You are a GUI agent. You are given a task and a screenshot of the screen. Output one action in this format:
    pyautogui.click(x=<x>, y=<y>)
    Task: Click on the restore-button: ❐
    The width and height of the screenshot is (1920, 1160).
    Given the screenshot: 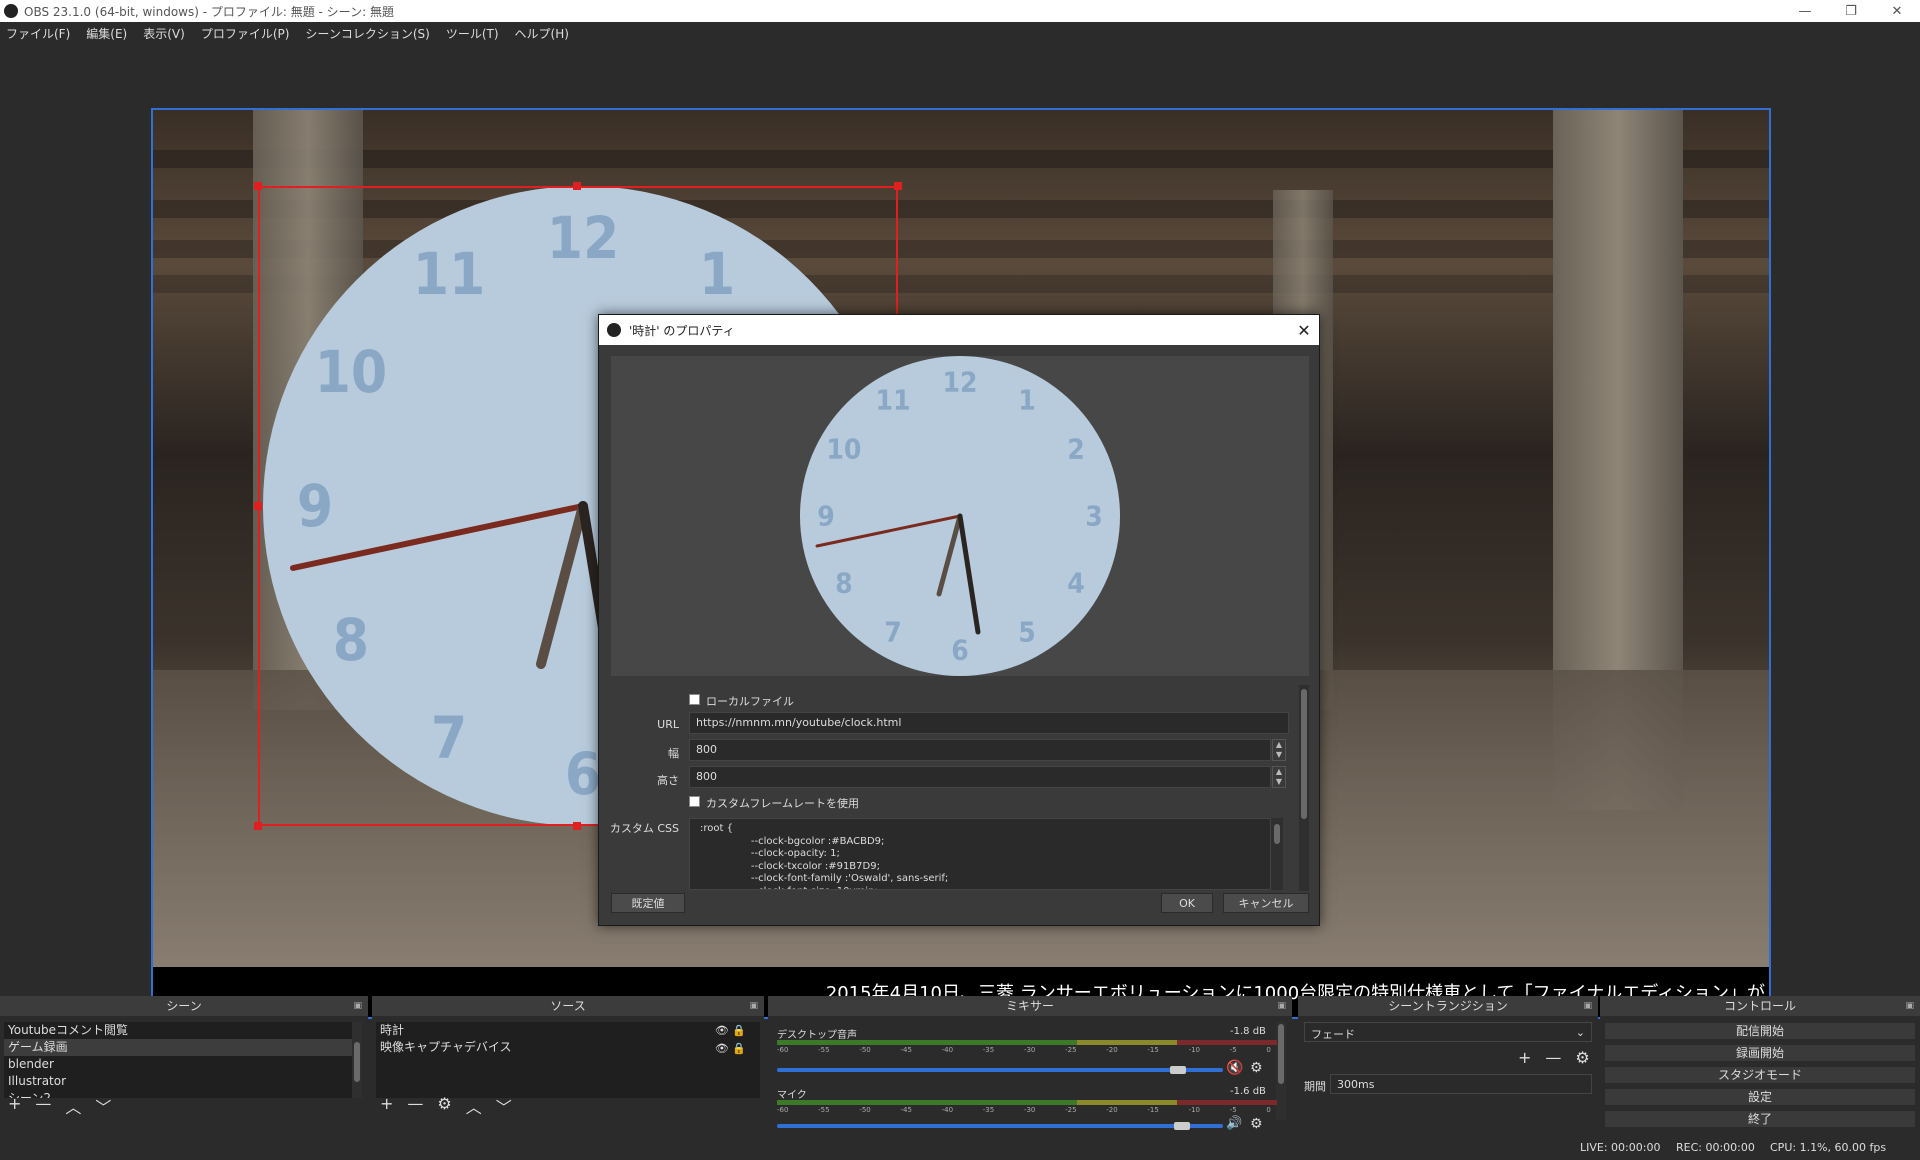 What is the action you would take?
    pyautogui.click(x=1851, y=11)
    